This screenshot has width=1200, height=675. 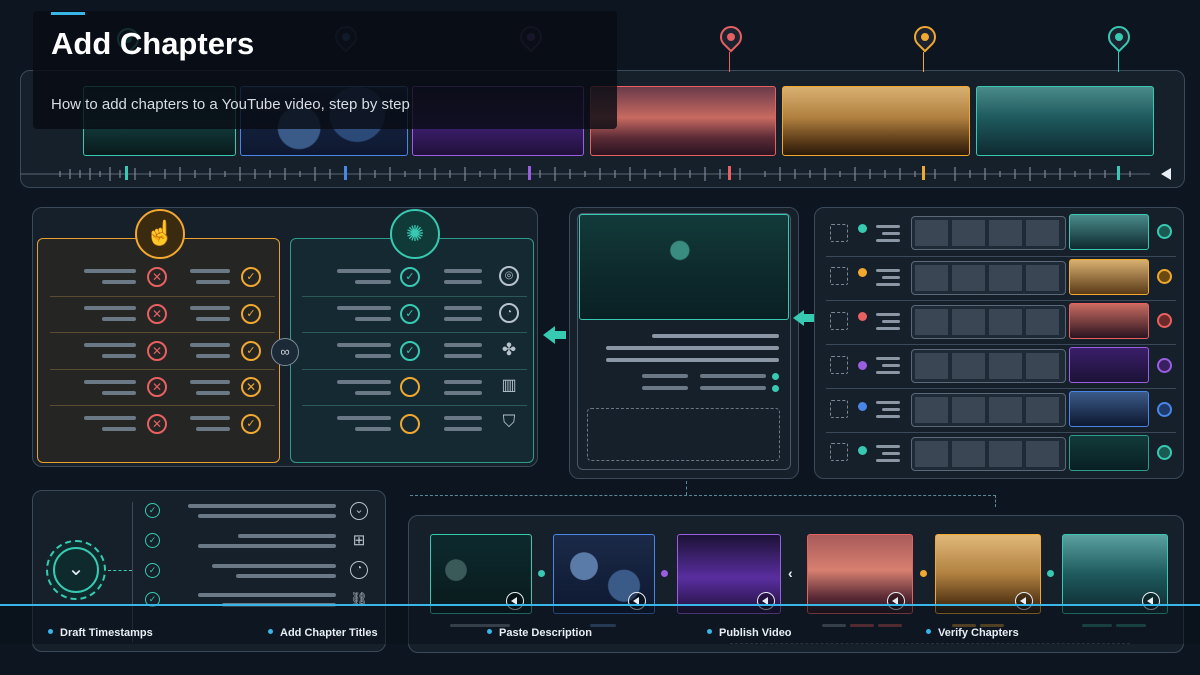 What do you see at coordinates (600, 625) in the screenshot?
I see `step-bar-bg` at bounding box center [600, 625].